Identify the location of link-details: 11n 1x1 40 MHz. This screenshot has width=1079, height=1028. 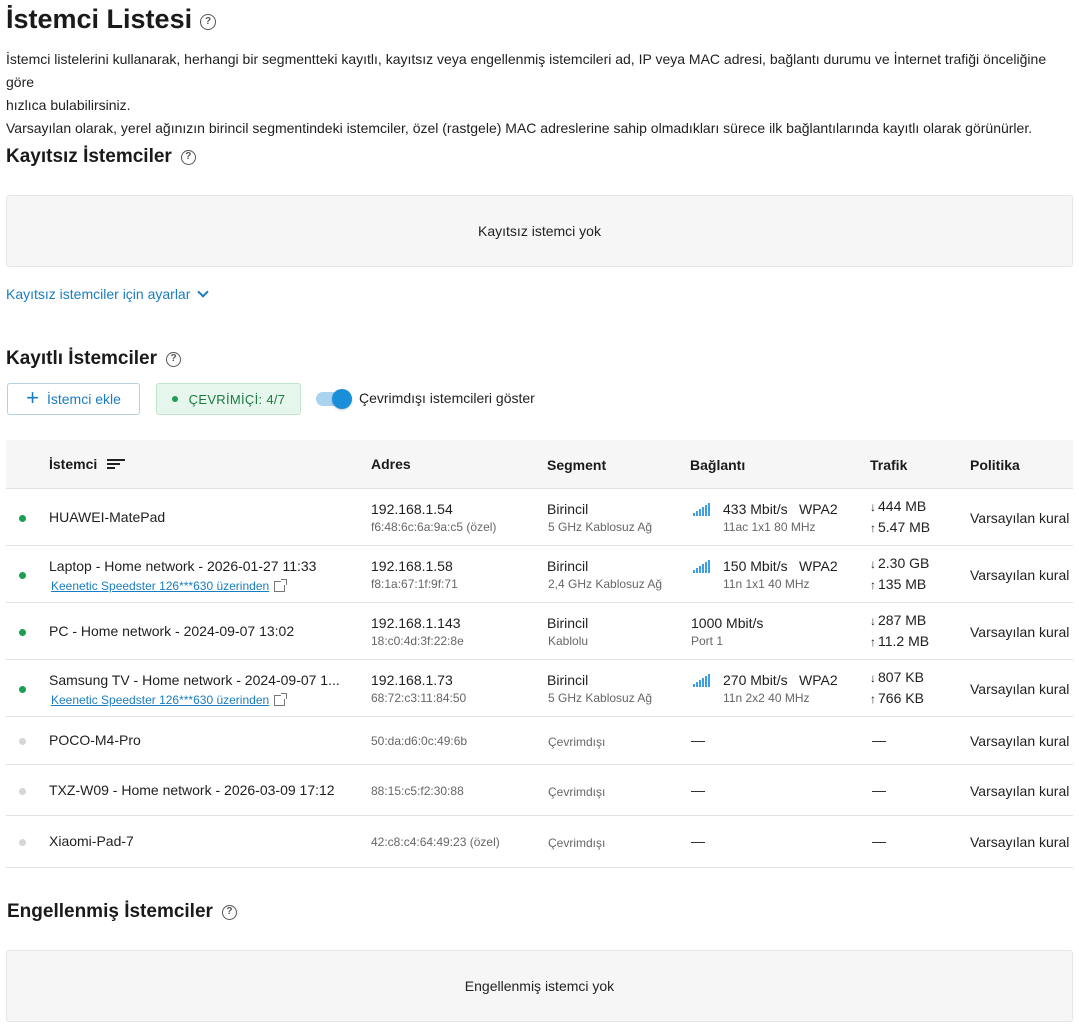
(766, 584).